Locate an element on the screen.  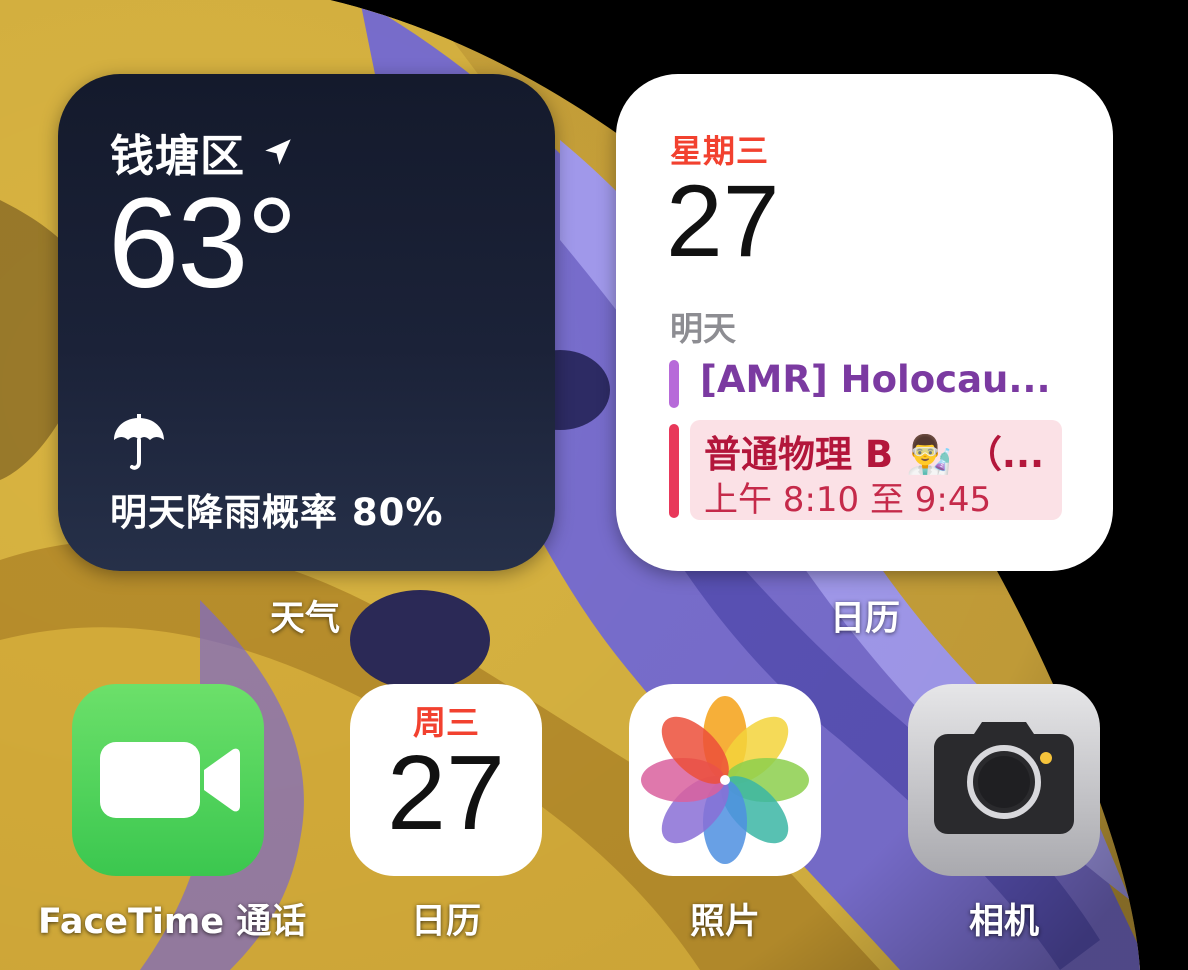
facetime-video-icon is located at coordinates (170, 780).